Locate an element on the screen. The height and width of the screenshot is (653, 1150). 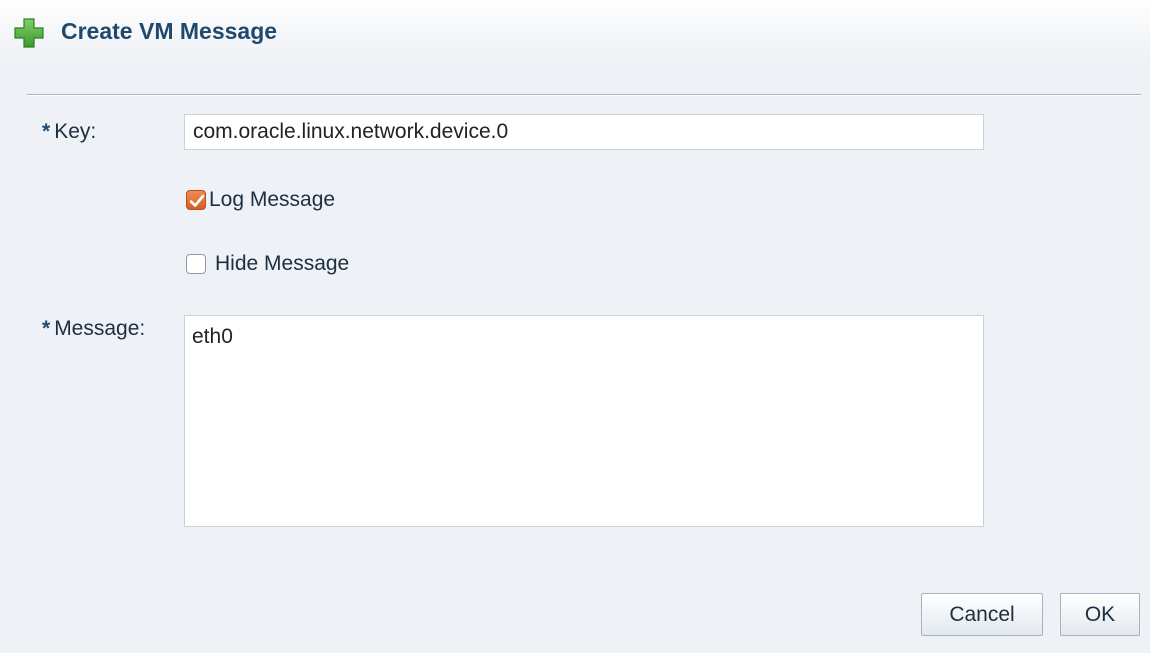
log-message-checkbox is located at coordinates (196, 200).